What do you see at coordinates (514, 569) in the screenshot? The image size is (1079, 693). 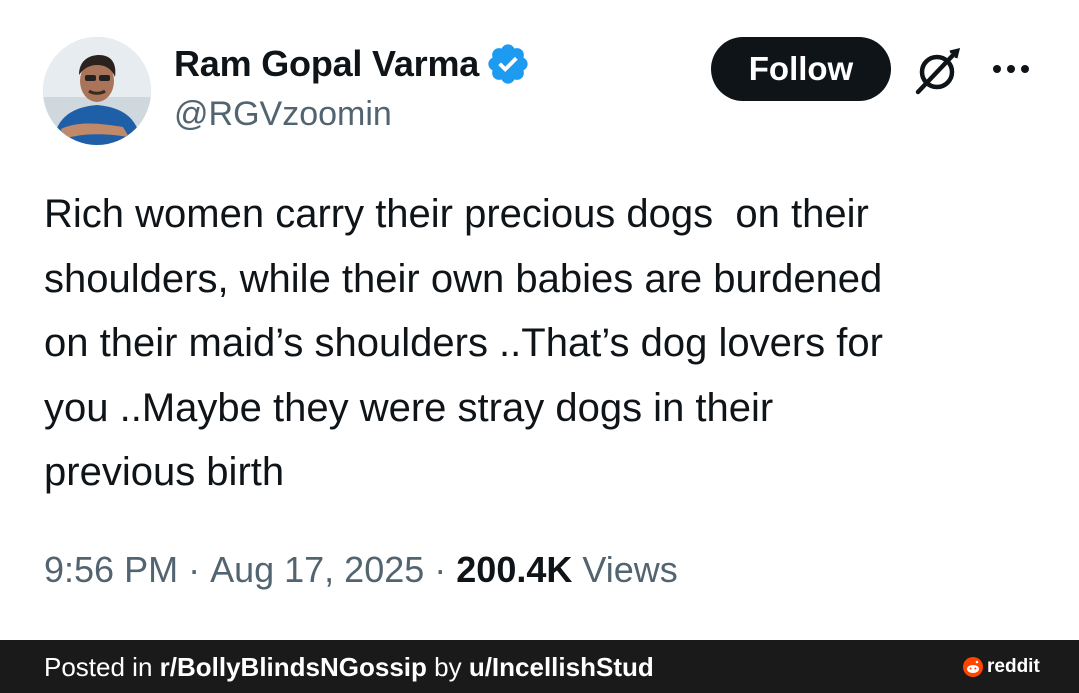 I see `views-count: 200.4K` at bounding box center [514, 569].